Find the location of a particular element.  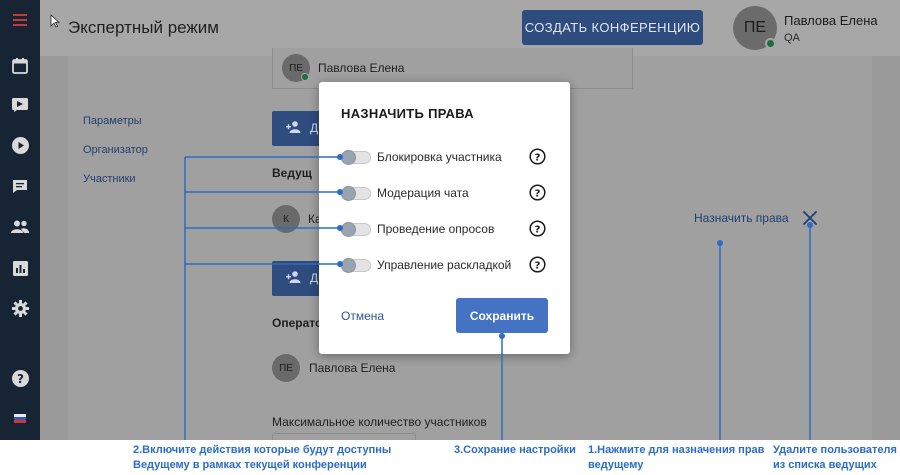

callout-save-settings: 3.Сохрание настройки is located at coordinates (515, 450).